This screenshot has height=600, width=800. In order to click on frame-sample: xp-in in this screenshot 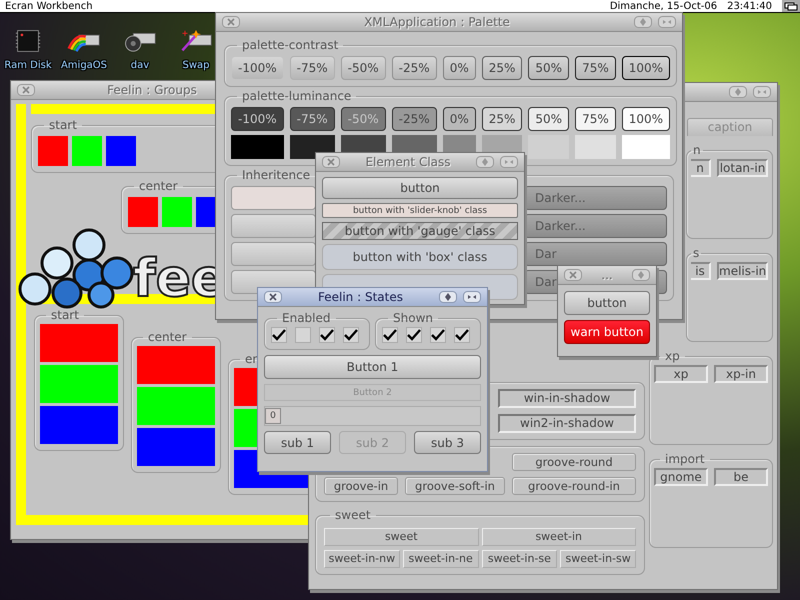, I will do `click(741, 374)`.